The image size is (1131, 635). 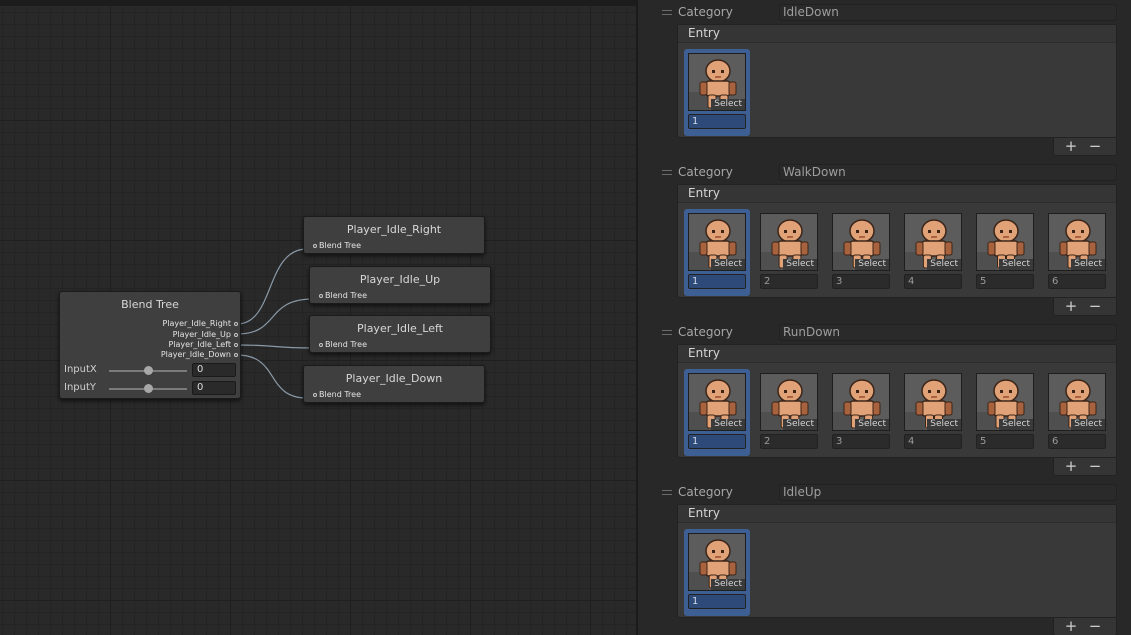 What do you see at coordinates (948, 492) in the screenshot?
I see `category-name-field: IdleUp` at bounding box center [948, 492].